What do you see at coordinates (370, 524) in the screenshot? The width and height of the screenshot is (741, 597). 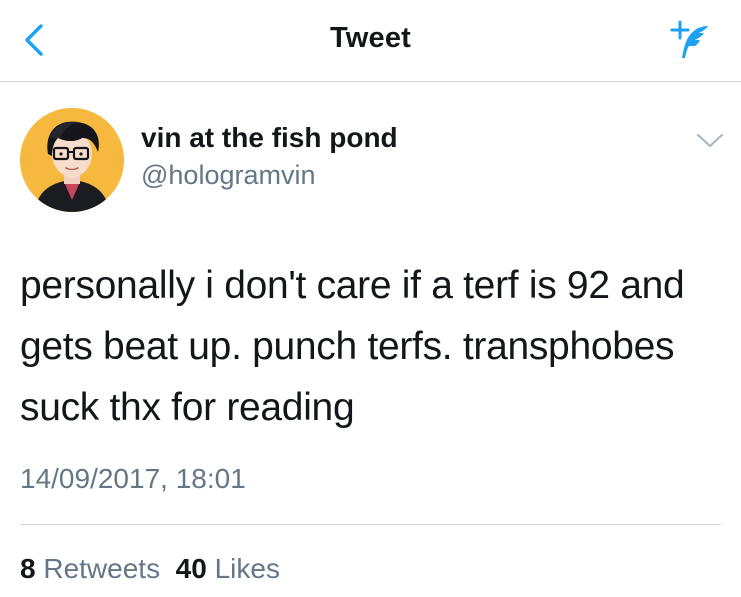 I see `divider` at bounding box center [370, 524].